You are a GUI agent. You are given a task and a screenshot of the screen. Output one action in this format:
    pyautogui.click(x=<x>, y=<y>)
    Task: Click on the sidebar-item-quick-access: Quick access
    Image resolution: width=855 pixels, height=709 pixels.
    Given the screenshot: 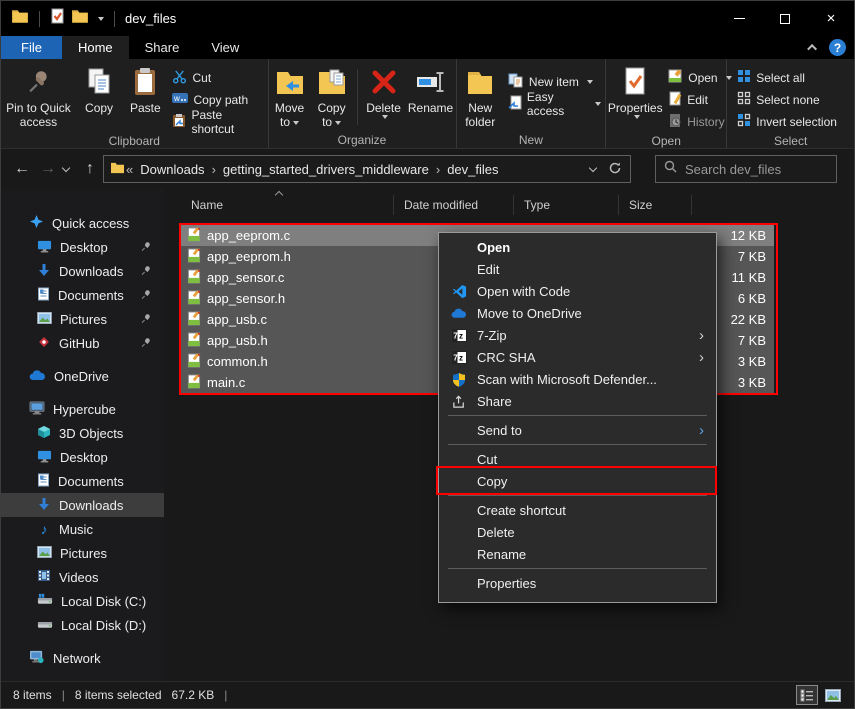 What is the action you would take?
    pyautogui.click(x=82, y=223)
    